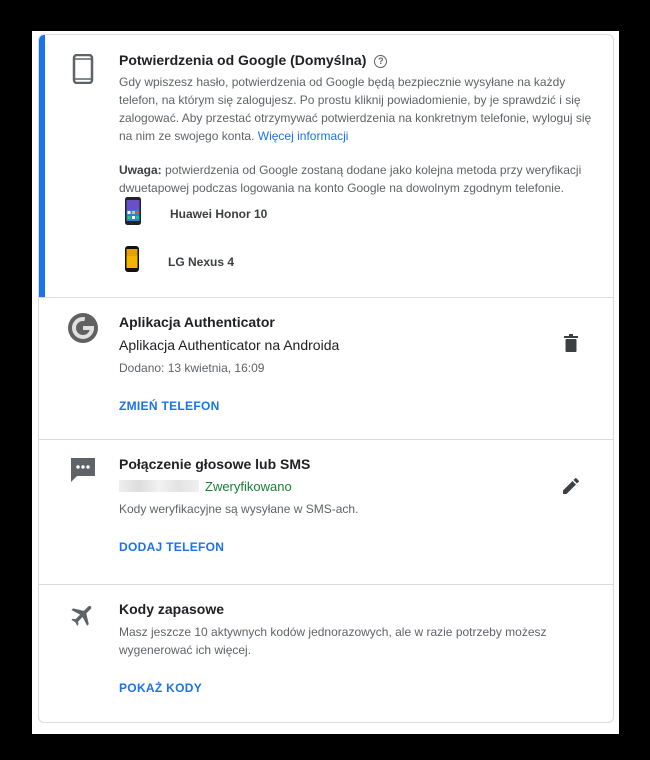  Describe the element at coordinates (83, 69) in the screenshot. I see `smartphone-icon` at that location.